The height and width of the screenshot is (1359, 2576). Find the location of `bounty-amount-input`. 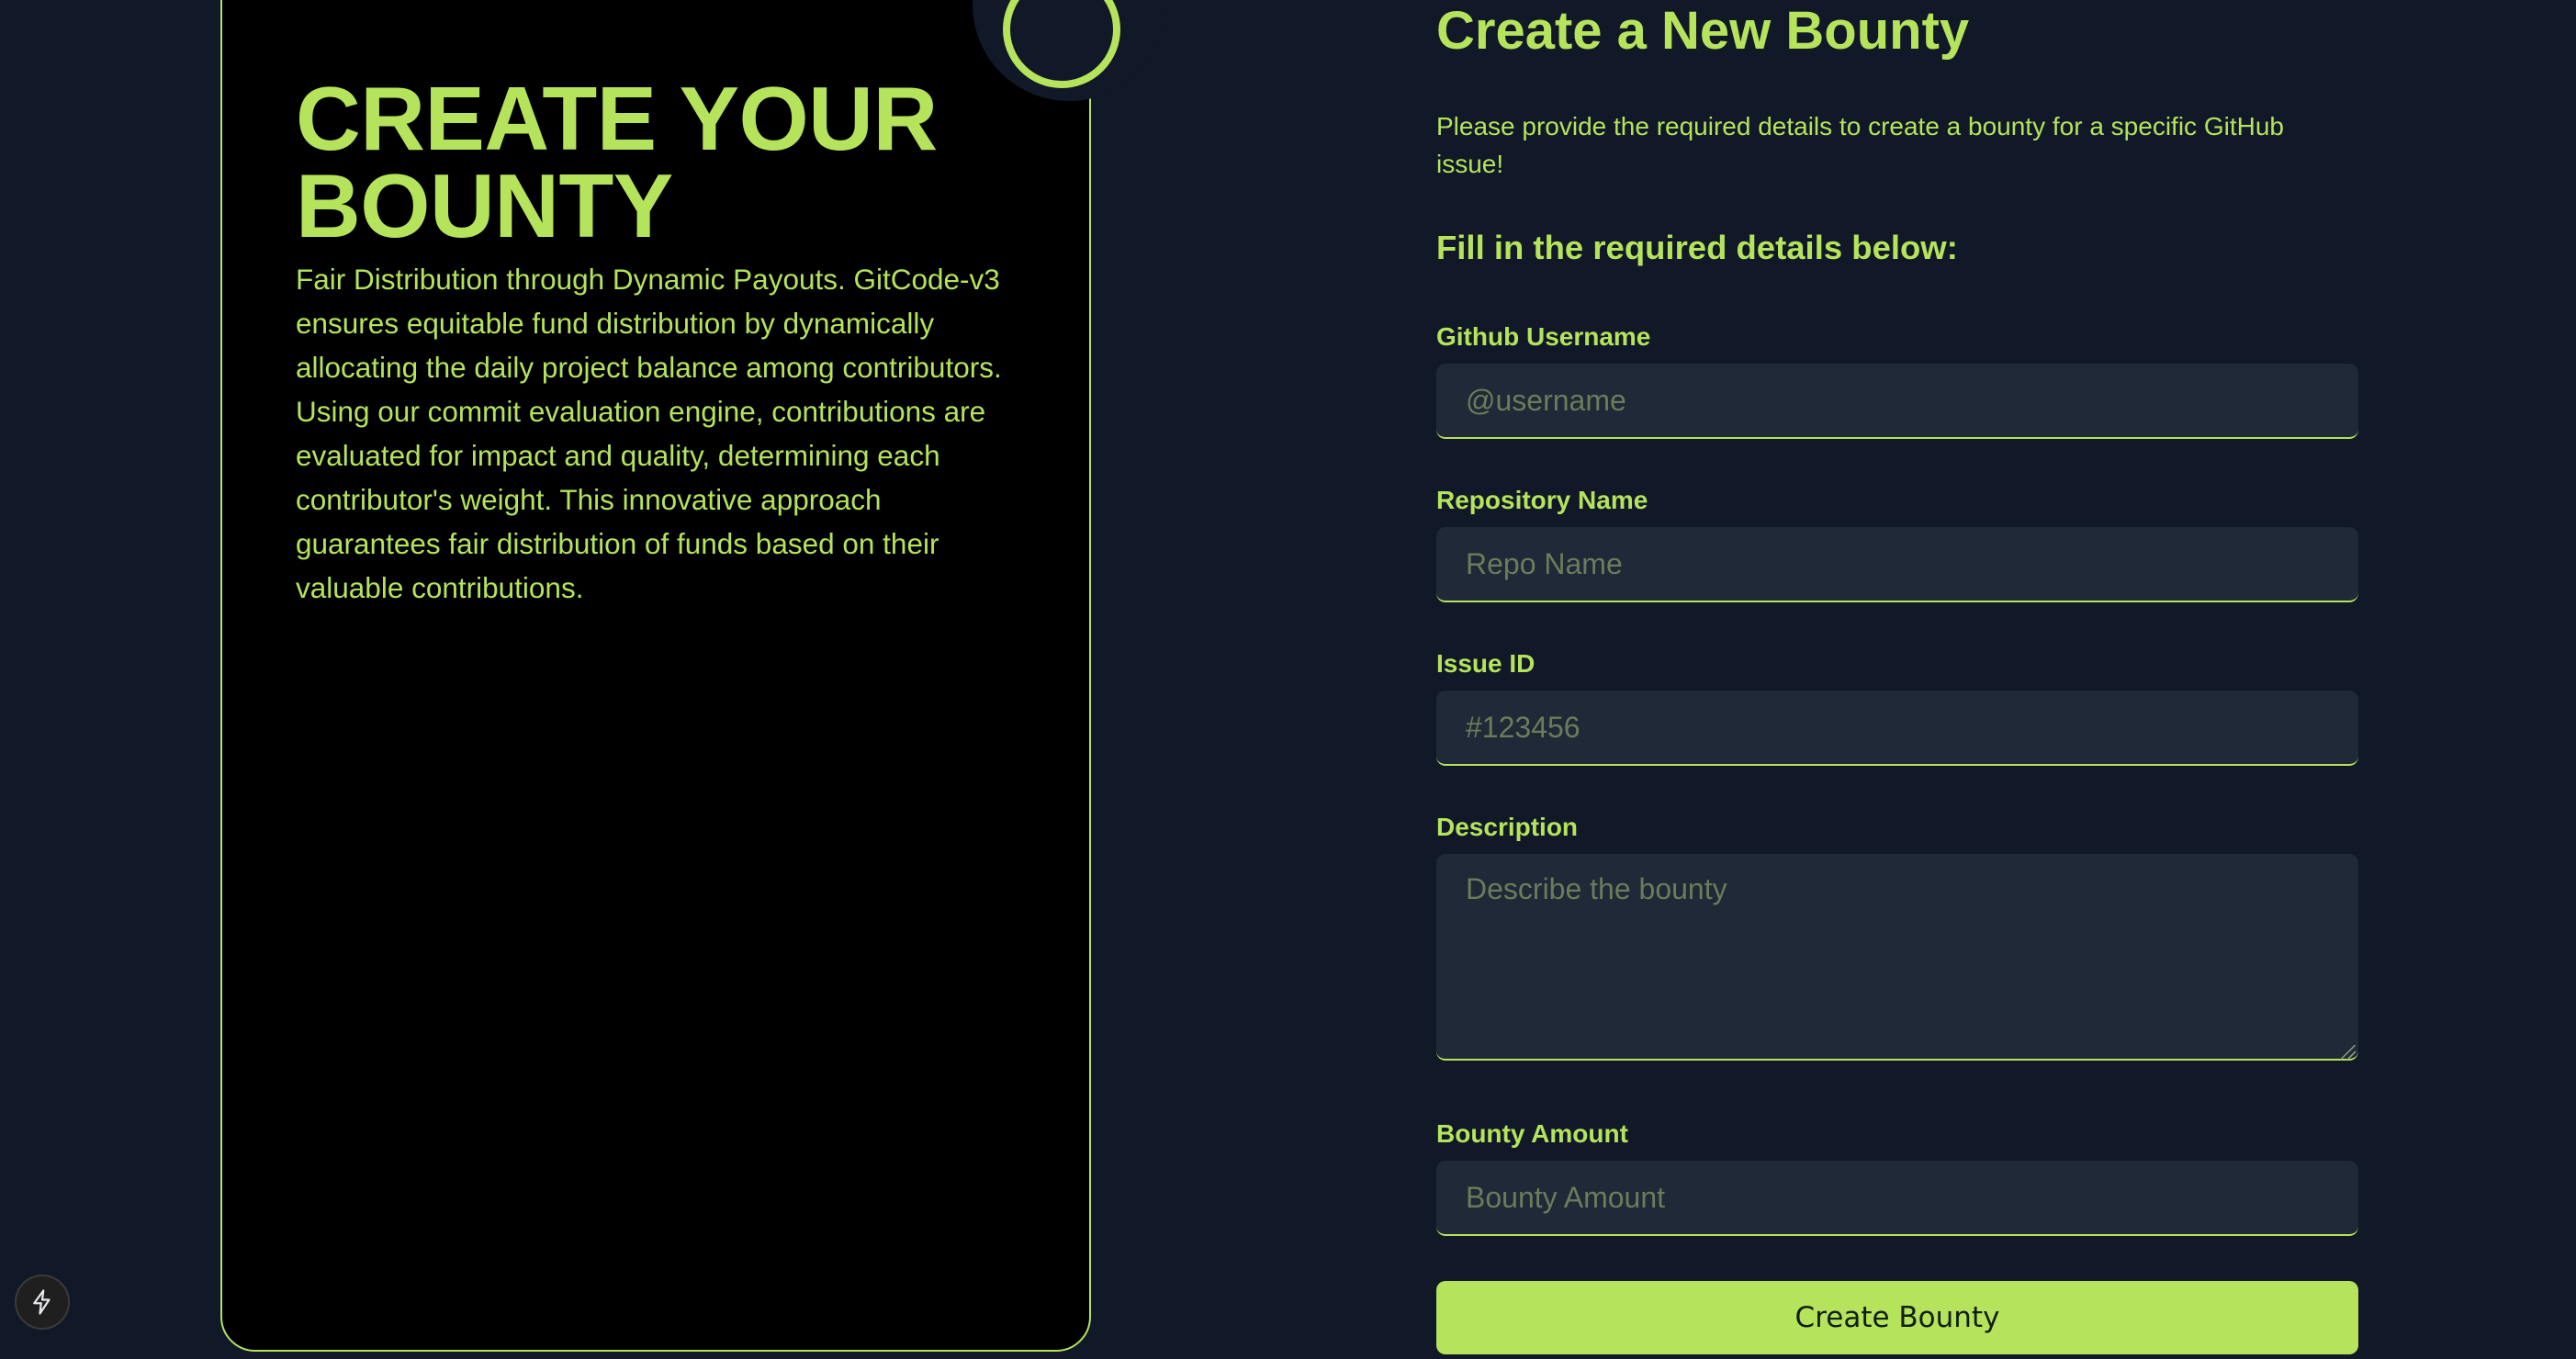

bounty-amount-input is located at coordinates (1897, 1198).